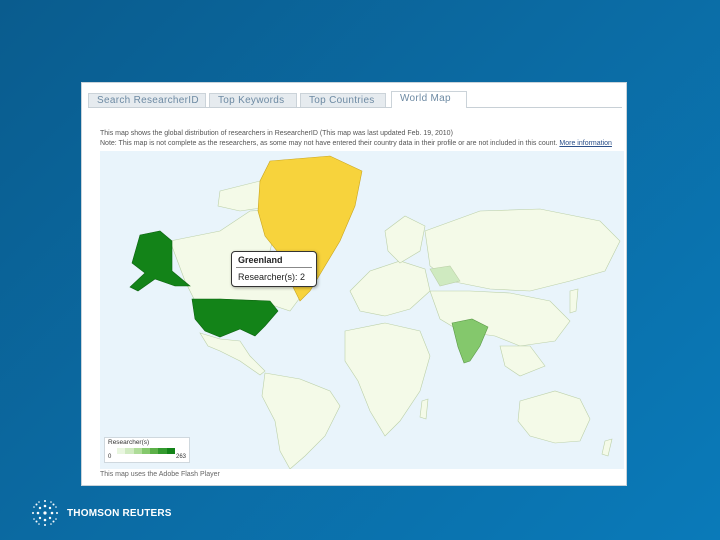  I want to click on legend-title: Researcher(s), so click(129, 442).